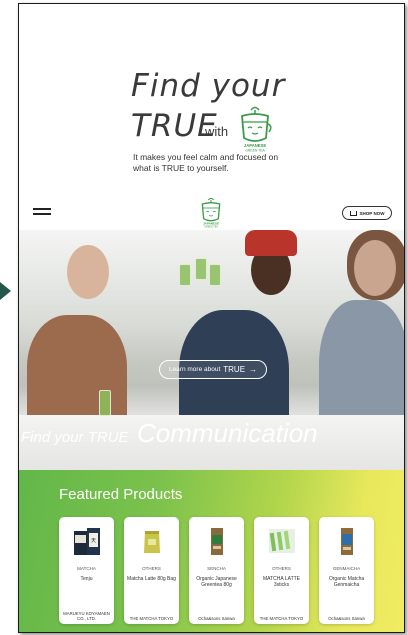  Describe the element at coordinates (151, 579) in the screenshot. I see `product-name: Matcha Latte 80g Bag` at that location.